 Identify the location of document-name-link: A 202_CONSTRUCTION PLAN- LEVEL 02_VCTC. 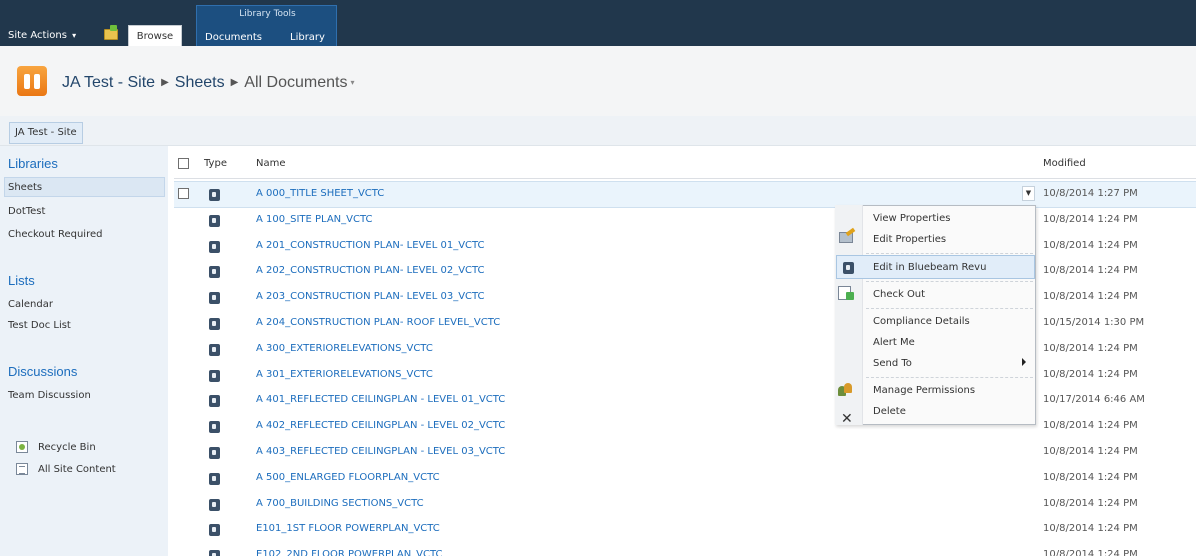
(370, 270).